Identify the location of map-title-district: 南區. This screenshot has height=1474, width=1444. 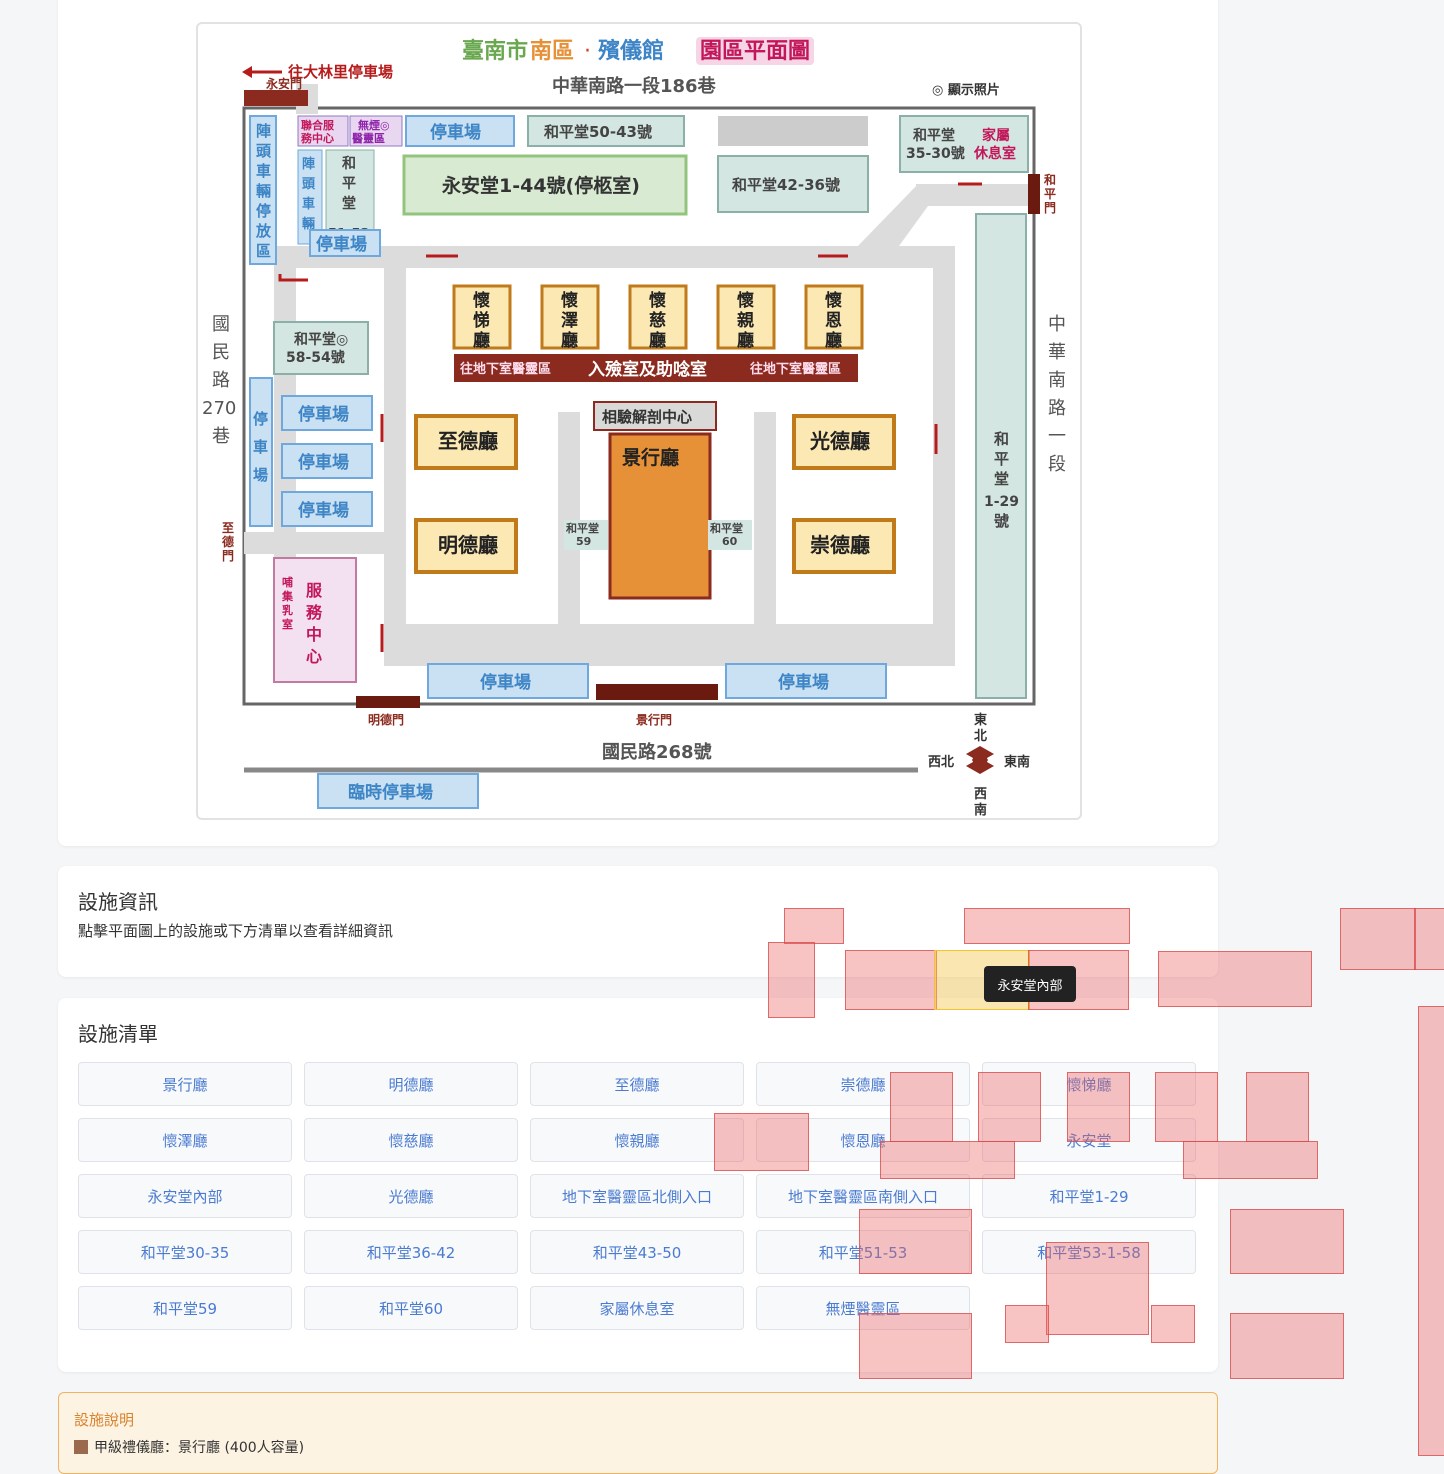
(552, 51).